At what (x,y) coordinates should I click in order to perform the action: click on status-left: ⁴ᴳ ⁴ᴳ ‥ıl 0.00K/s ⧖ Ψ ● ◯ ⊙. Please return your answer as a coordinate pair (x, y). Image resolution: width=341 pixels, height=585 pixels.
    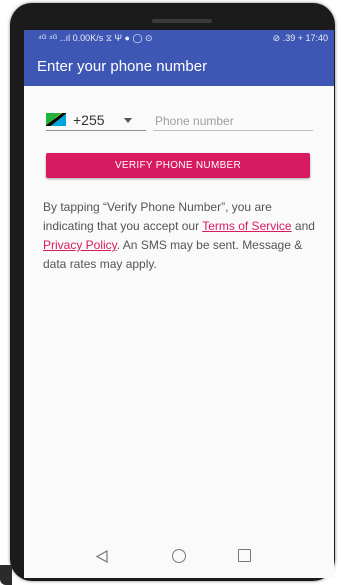
    Looking at the image, I should click on (95, 38).